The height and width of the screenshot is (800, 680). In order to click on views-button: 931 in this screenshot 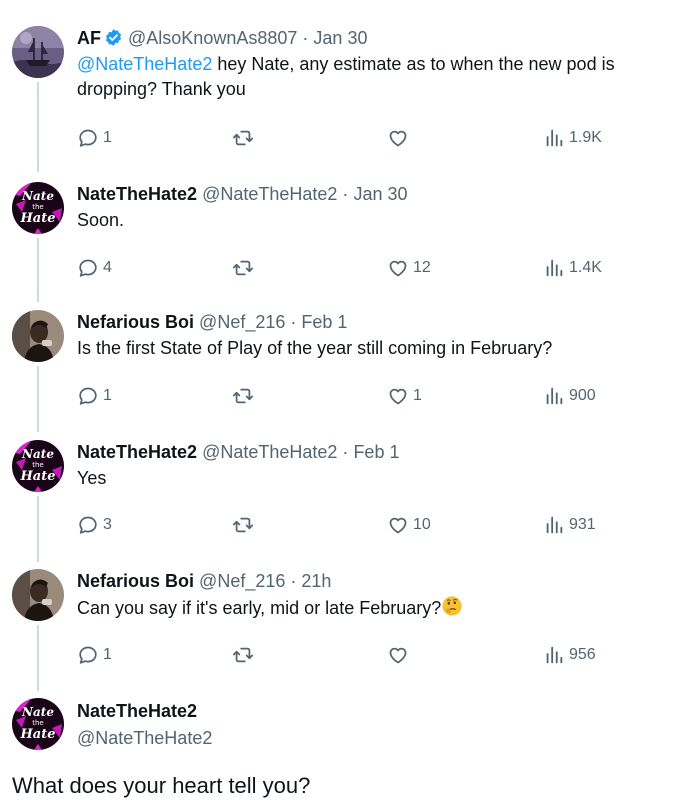, I will do `click(569, 525)`.